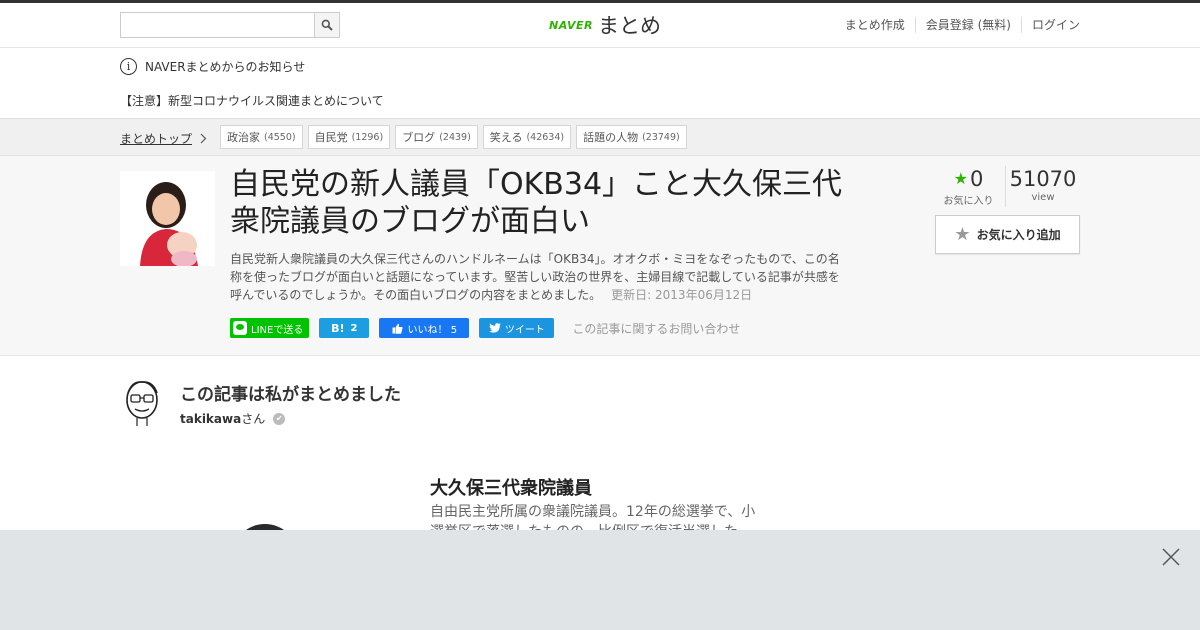 The image size is (1200, 630). Describe the element at coordinates (218, 25) in the screenshot. I see `search-input` at that location.